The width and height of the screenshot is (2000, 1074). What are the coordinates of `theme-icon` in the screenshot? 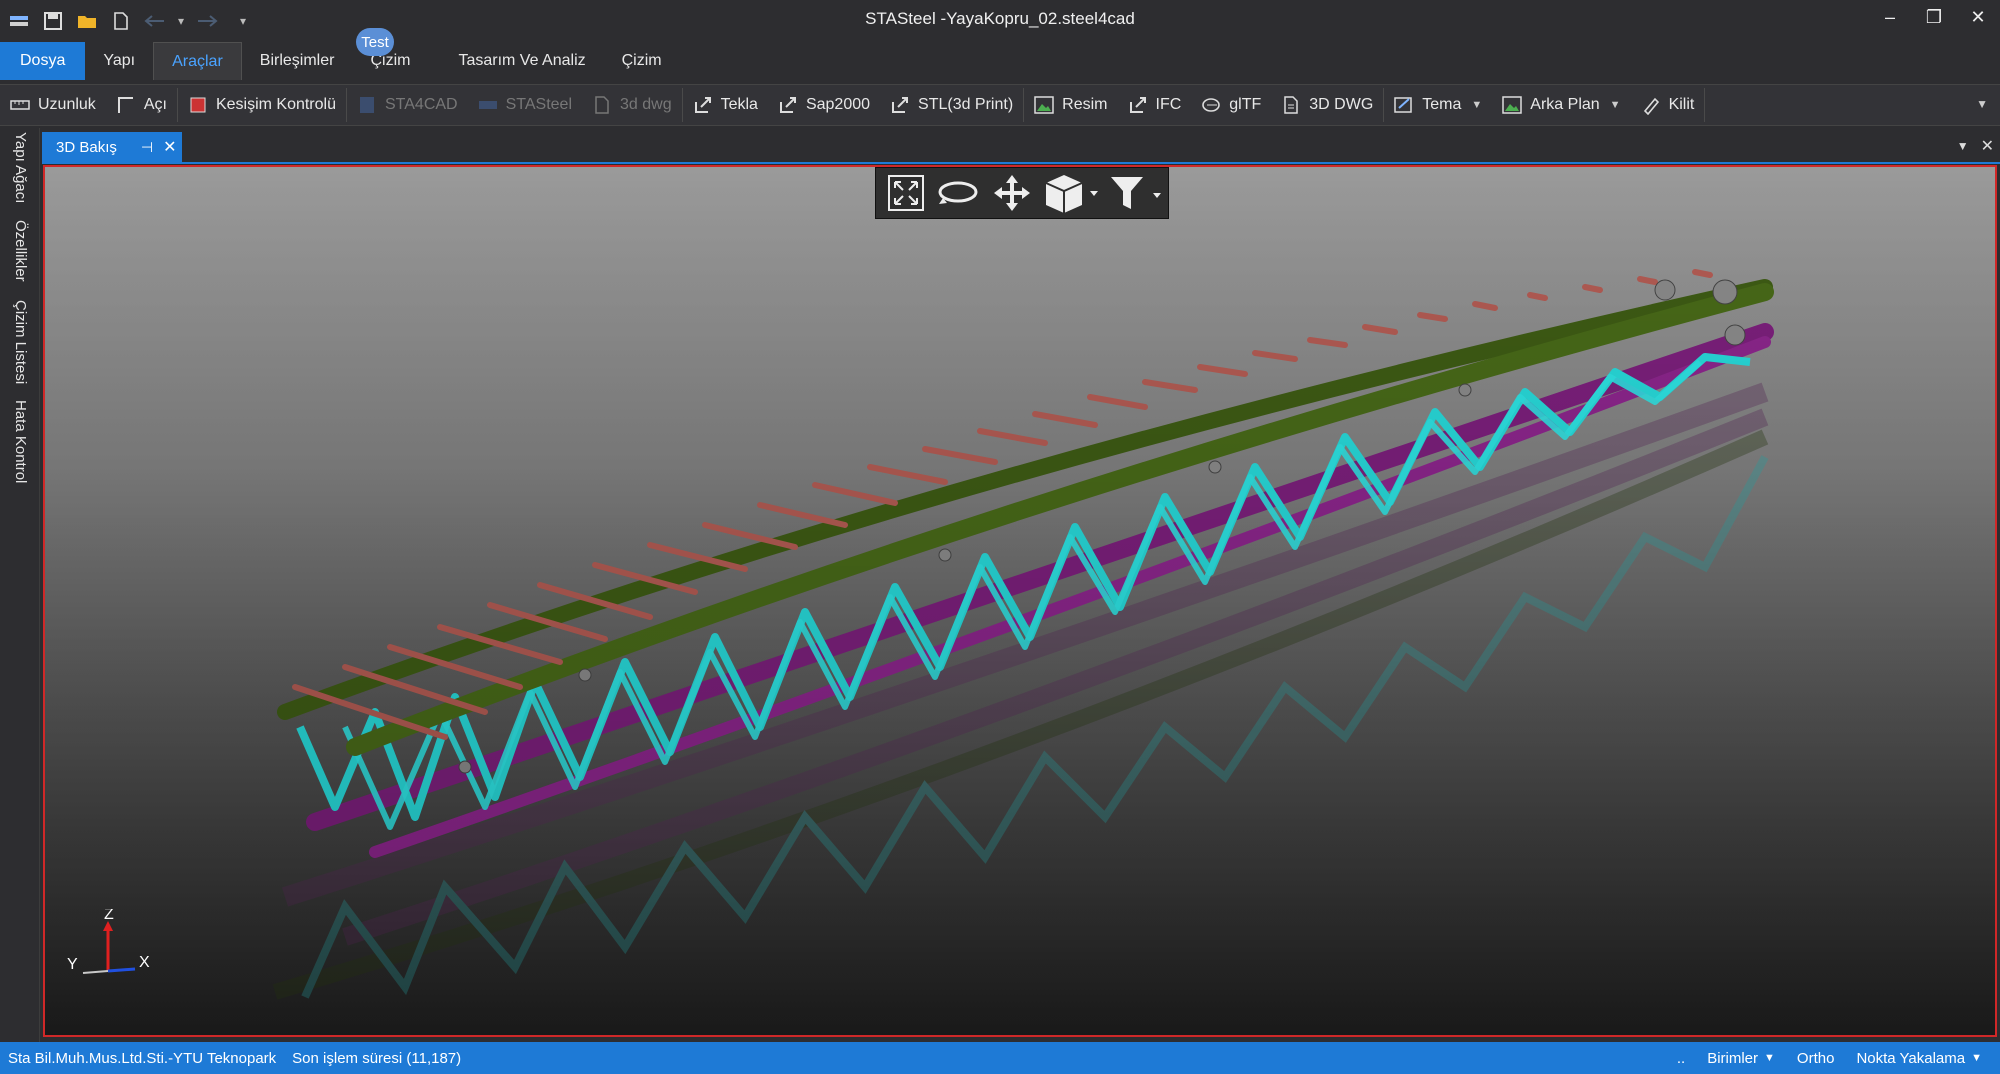 It's located at (1404, 105).